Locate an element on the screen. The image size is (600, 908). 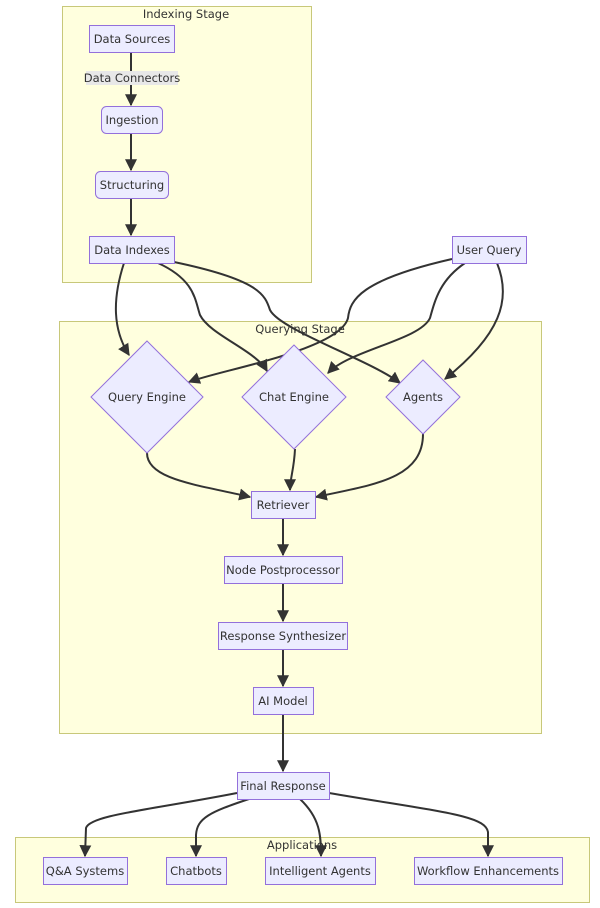
node-data-indexes: Data Indexes is located at coordinates (132, 250).